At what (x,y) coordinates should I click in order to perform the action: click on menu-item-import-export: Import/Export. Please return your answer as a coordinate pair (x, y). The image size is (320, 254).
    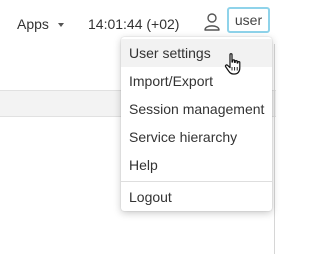
    Looking at the image, I should click on (196, 81).